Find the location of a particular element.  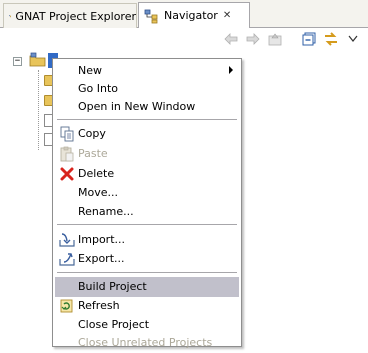

menu-item-label: Open in New Window is located at coordinates (136, 106).